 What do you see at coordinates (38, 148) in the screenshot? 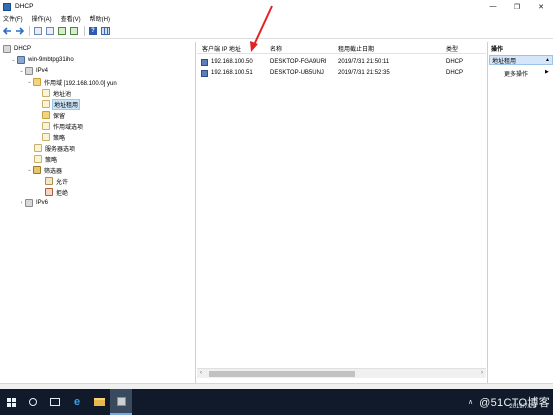
I see `server-options-icon` at bounding box center [38, 148].